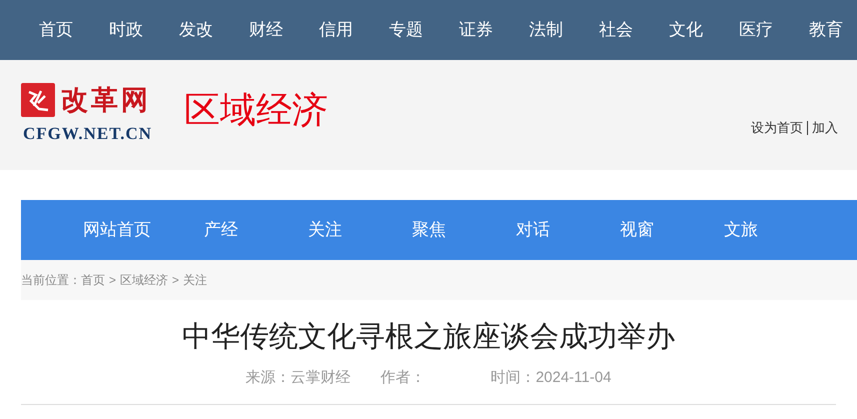 The height and width of the screenshot is (419, 857). Describe the element at coordinates (93, 280) in the screenshot. I see `breadcrumb-link: 首页` at that location.